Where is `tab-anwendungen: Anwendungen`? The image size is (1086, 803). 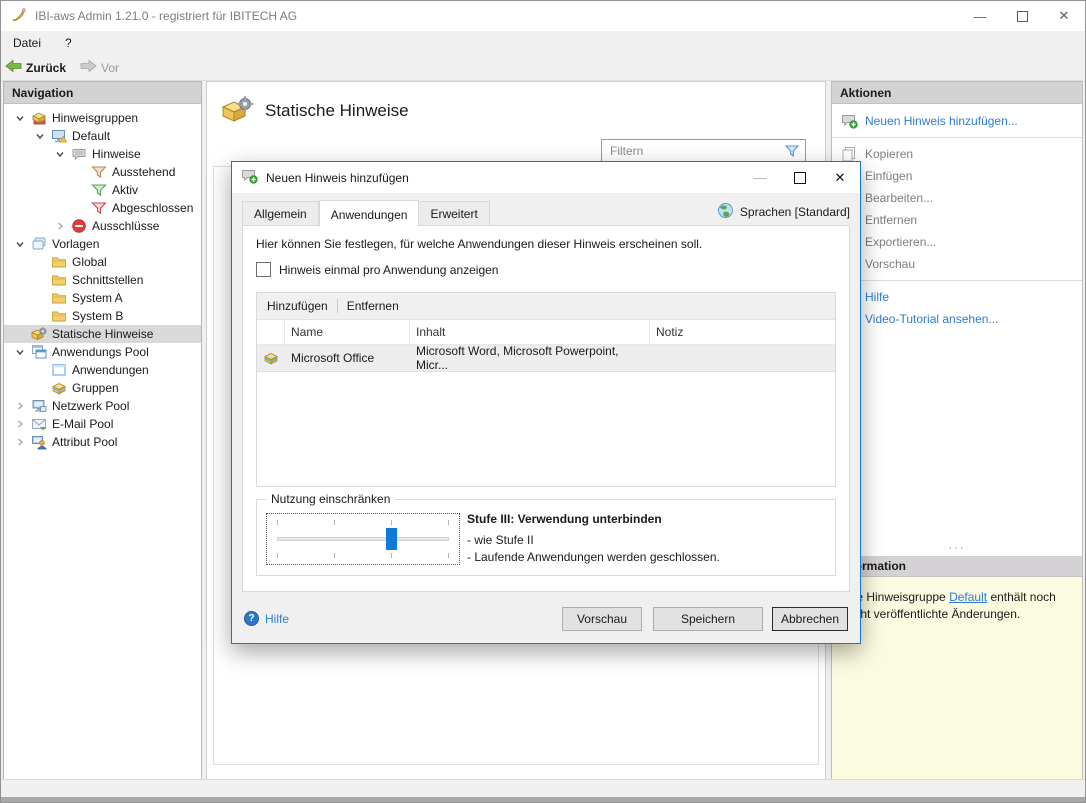
tab-anwendungen: Anwendungen is located at coordinates (369, 213).